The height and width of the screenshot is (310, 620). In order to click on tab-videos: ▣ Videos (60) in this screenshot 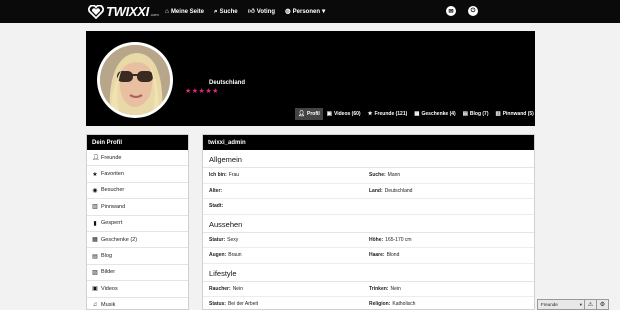, I will do `click(344, 114)`.